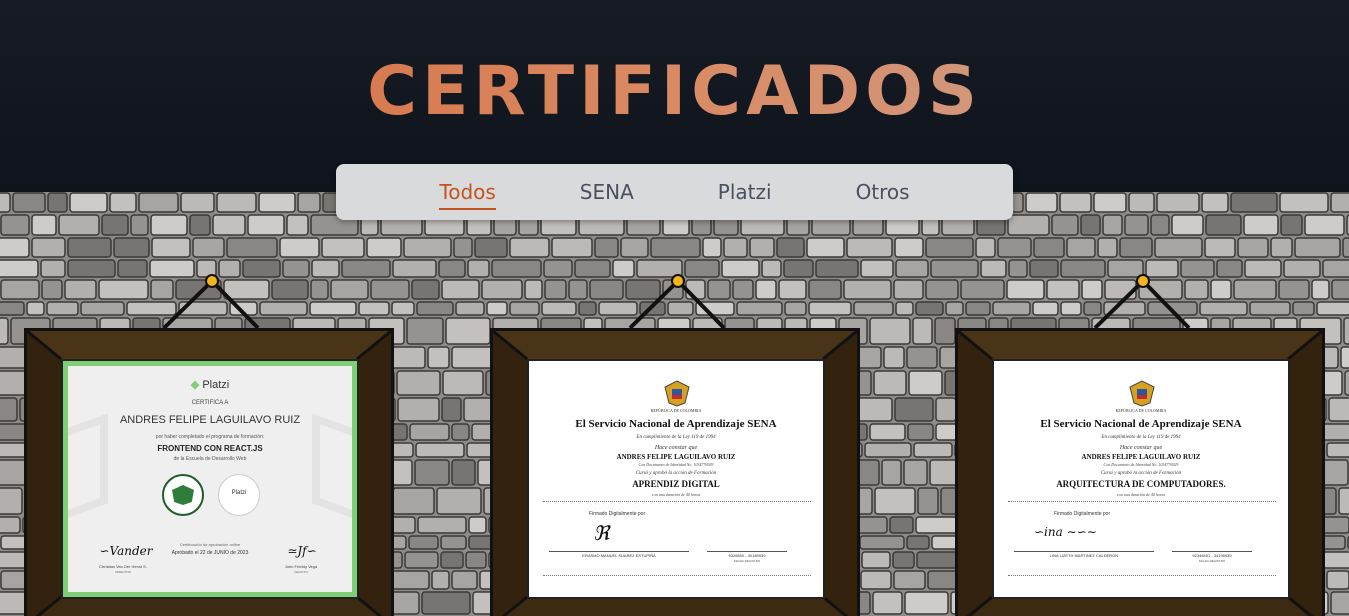  What do you see at coordinates (601, 533) in the screenshot?
I see `signature-icon: ℜ` at bounding box center [601, 533].